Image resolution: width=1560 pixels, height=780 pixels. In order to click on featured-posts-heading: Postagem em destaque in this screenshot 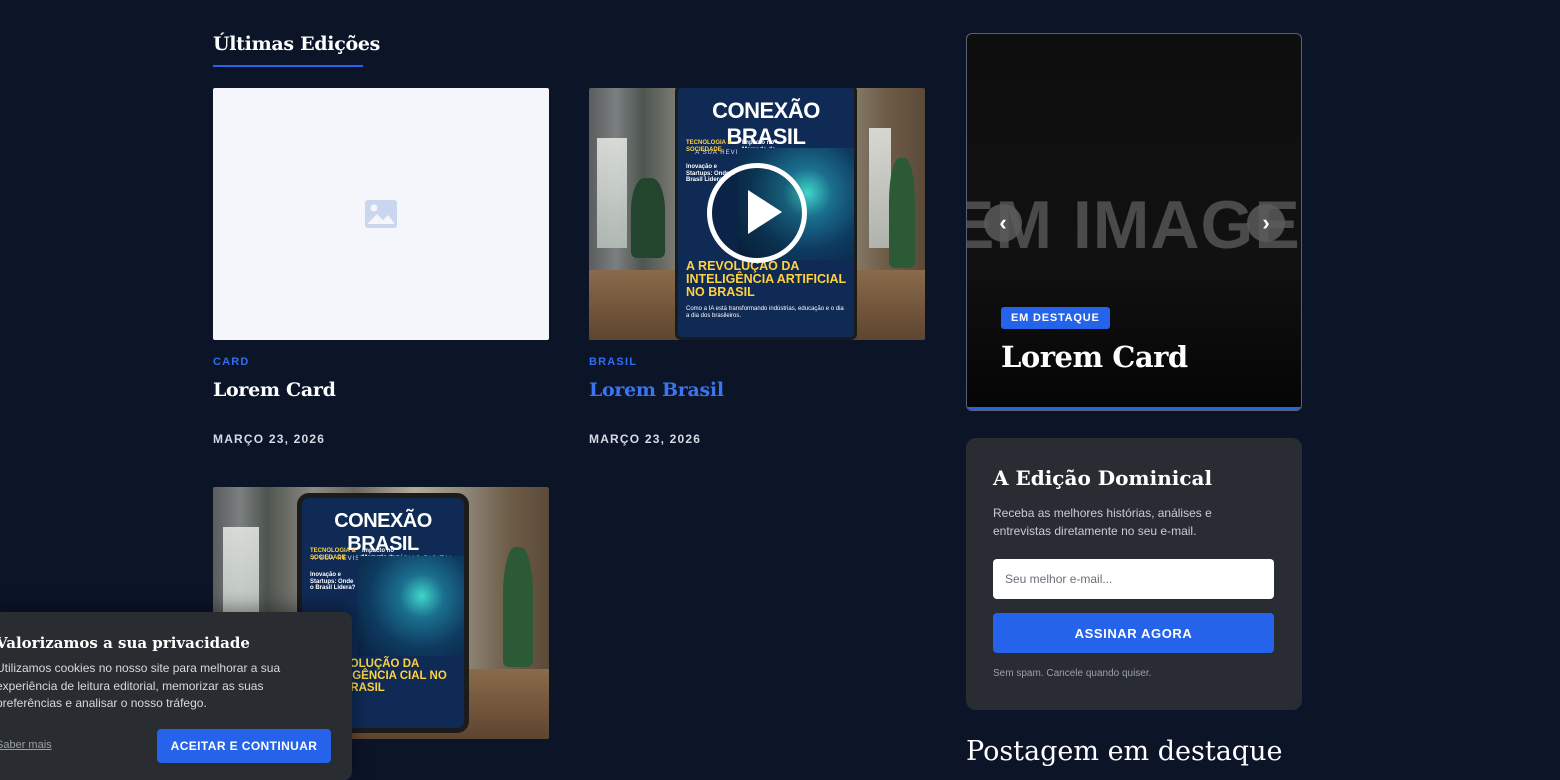, I will do `click(1124, 751)`.